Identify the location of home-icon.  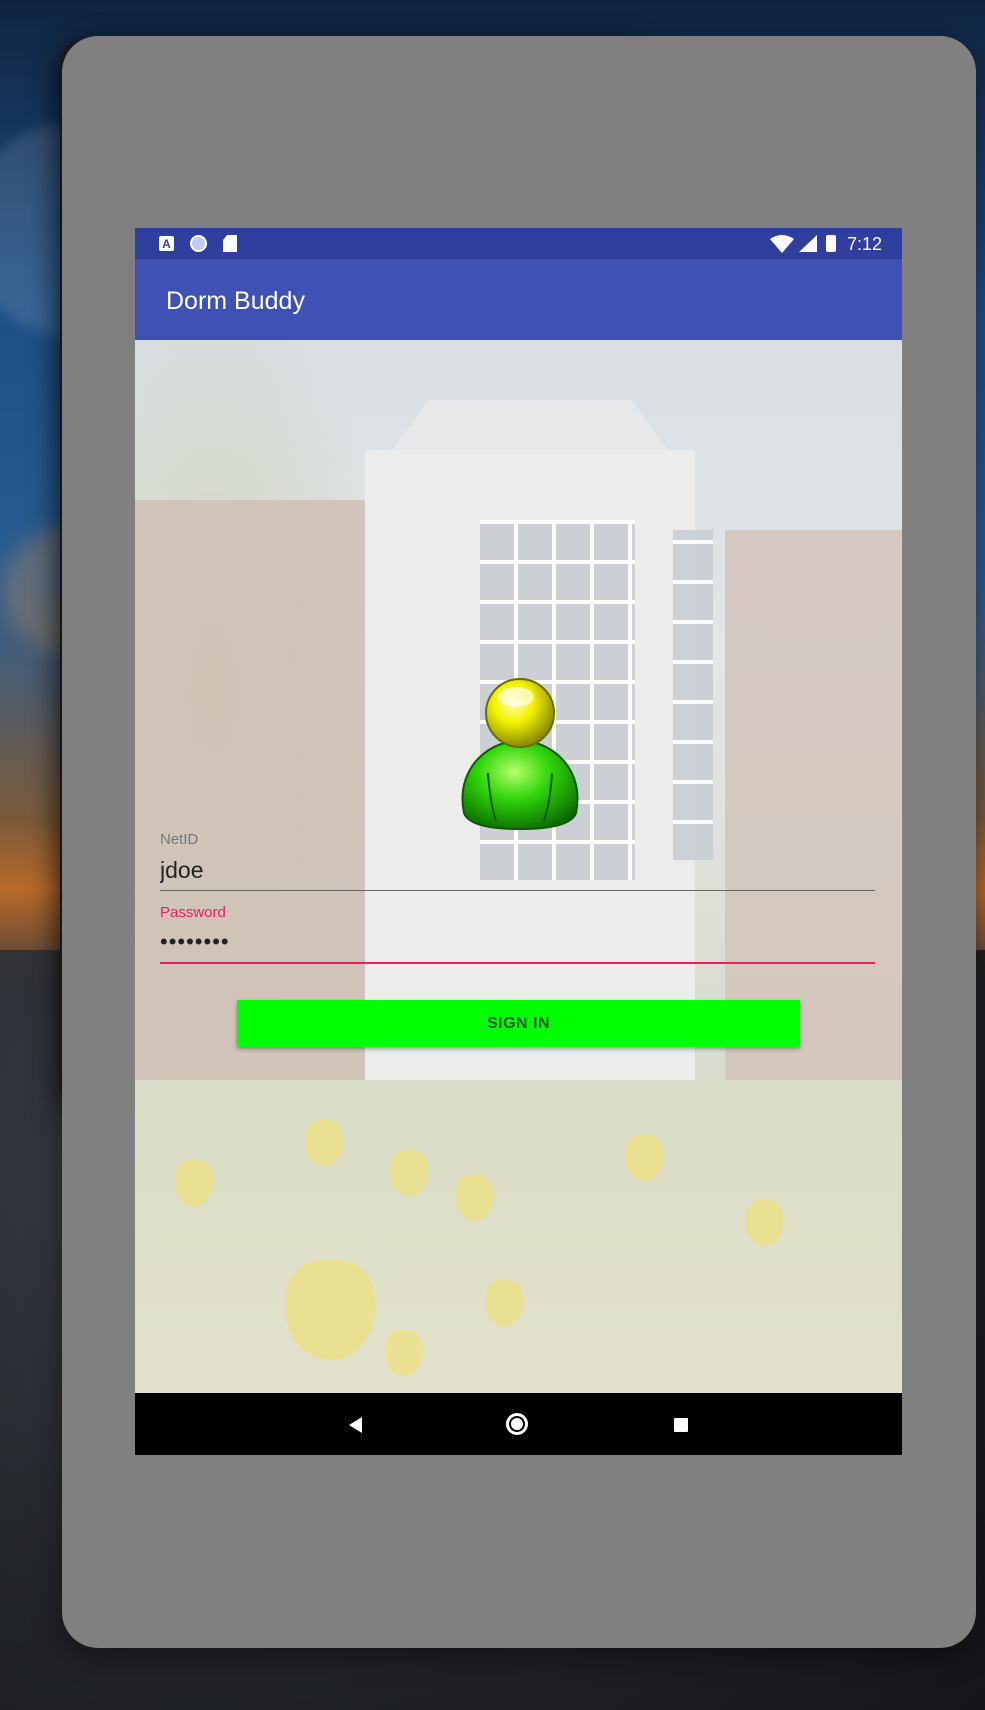
(517, 1424).